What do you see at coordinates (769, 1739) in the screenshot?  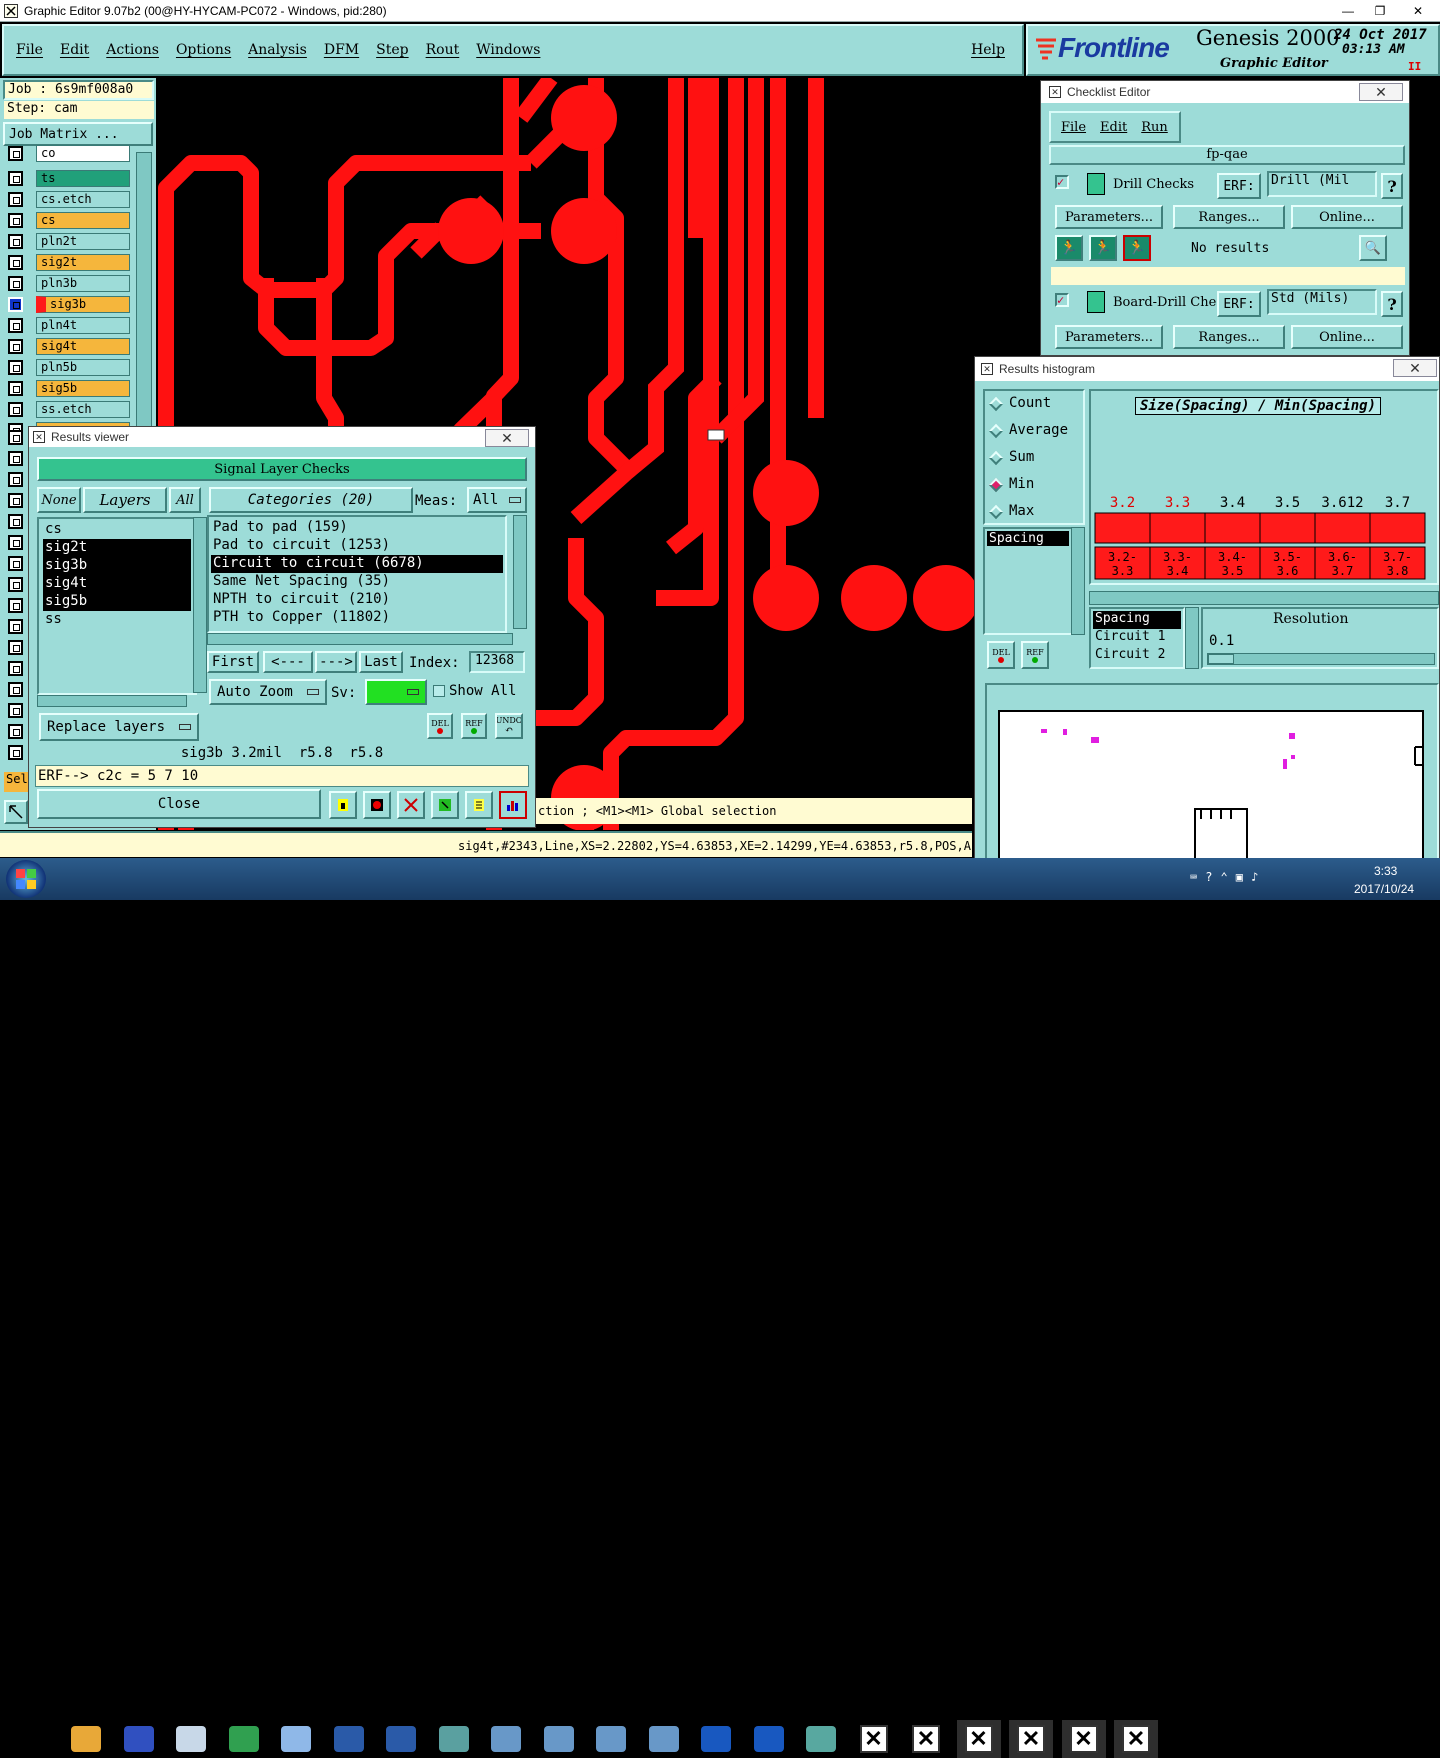 I see `taskbar-frontline-f2-icon` at bounding box center [769, 1739].